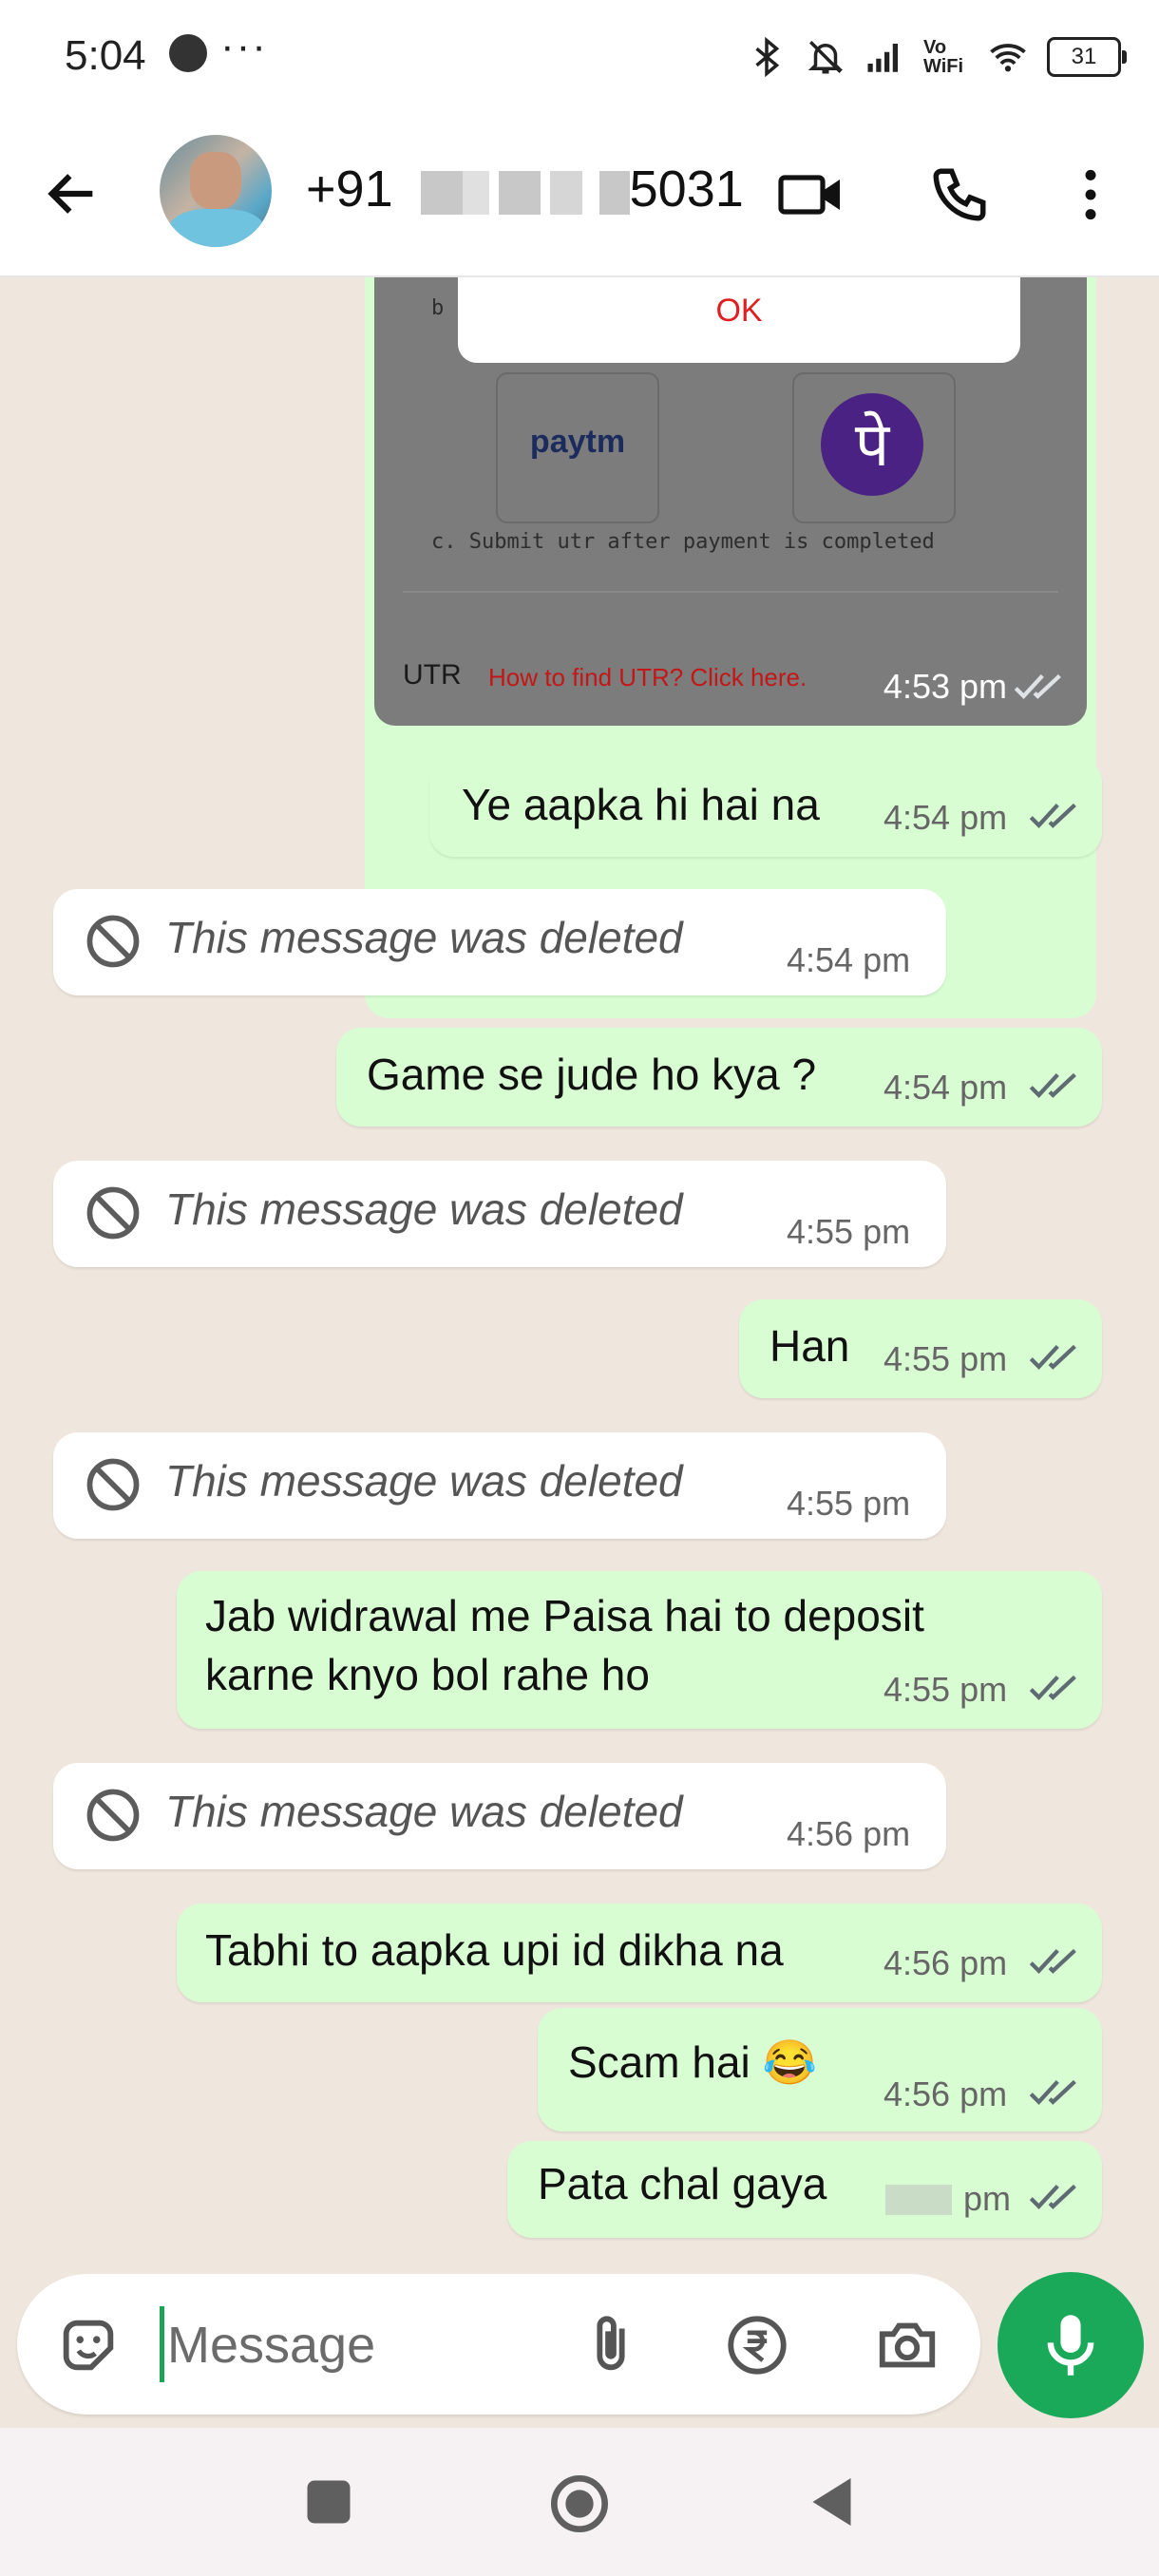 The height and width of the screenshot is (2576, 1159). What do you see at coordinates (579, 57) in the screenshot?
I see `status-bar: 5:04 ··· Vo WiFi 31` at bounding box center [579, 57].